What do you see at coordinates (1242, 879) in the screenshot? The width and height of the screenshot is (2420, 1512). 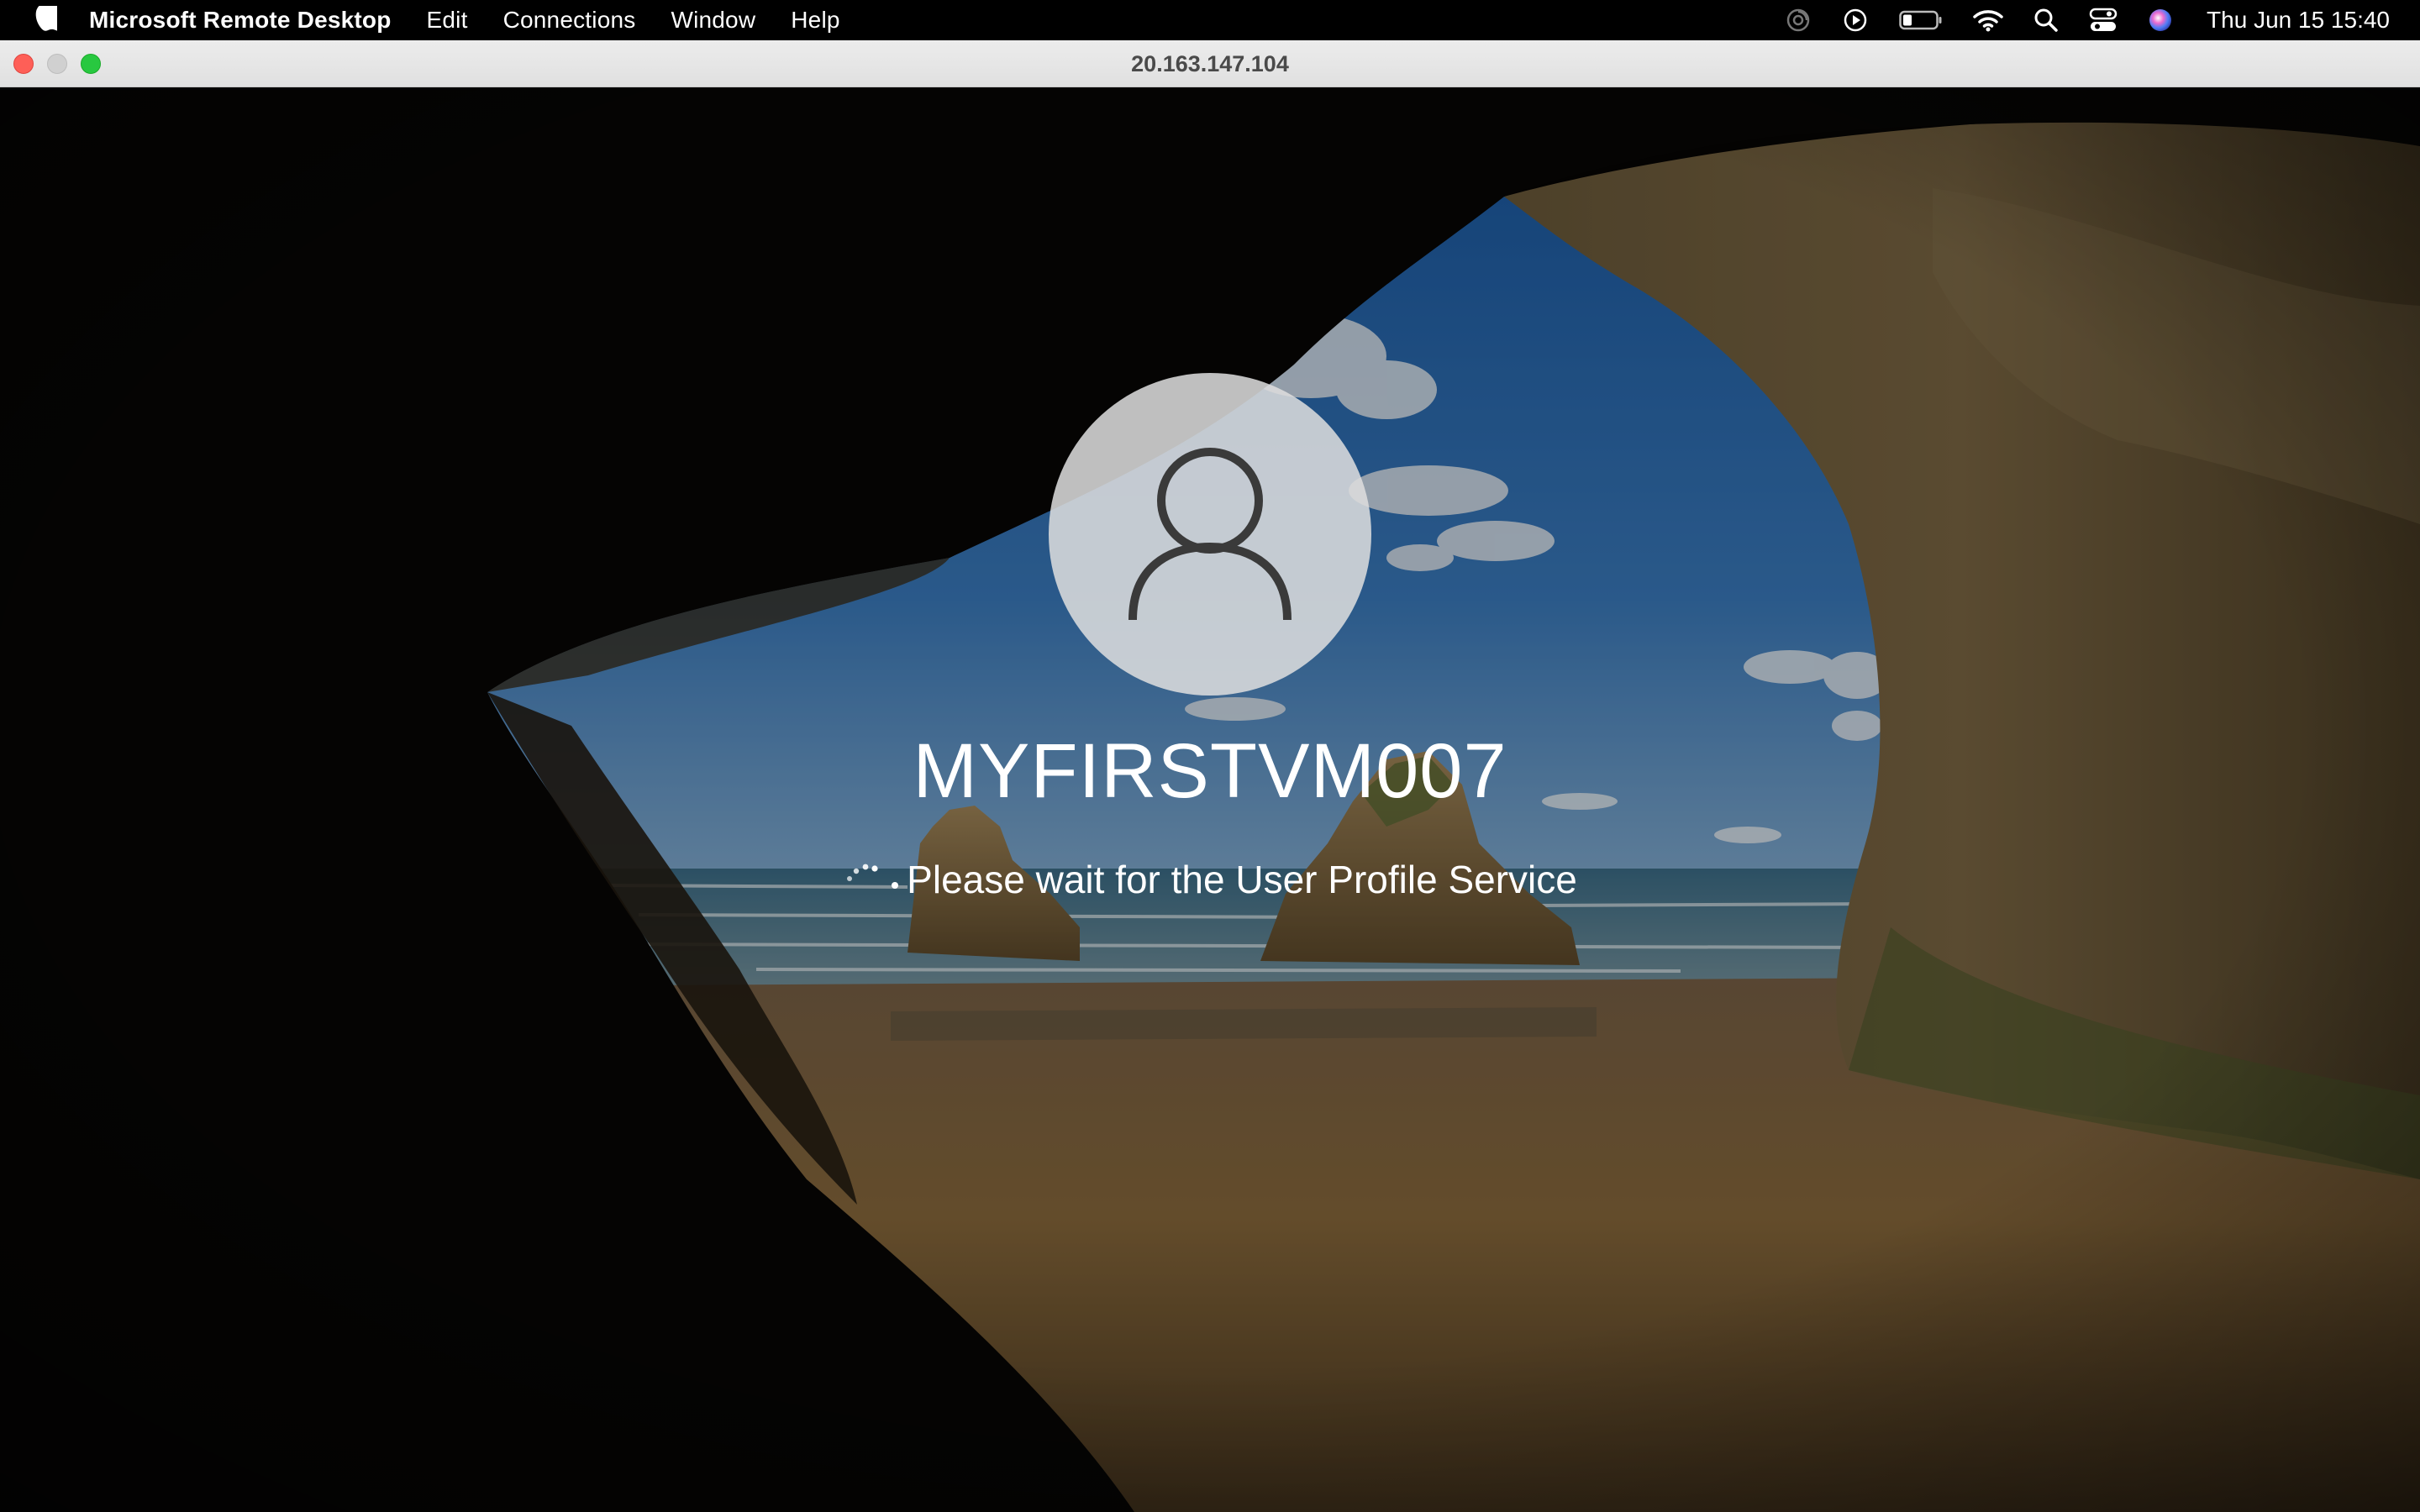 I see `status-message: Please wait for the User Profile Service` at bounding box center [1242, 879].